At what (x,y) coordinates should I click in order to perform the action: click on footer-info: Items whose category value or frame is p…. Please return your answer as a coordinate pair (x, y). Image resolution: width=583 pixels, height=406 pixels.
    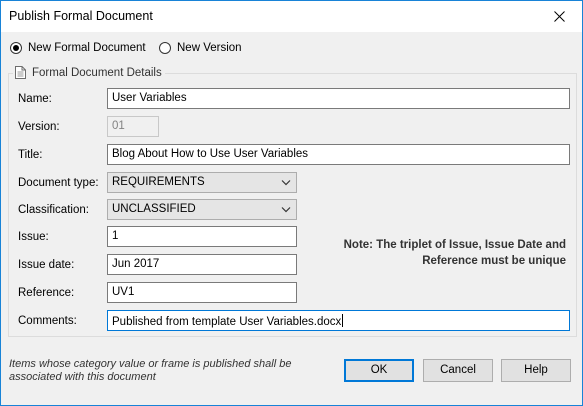
    Looking at the image, I should click on (159, 371).